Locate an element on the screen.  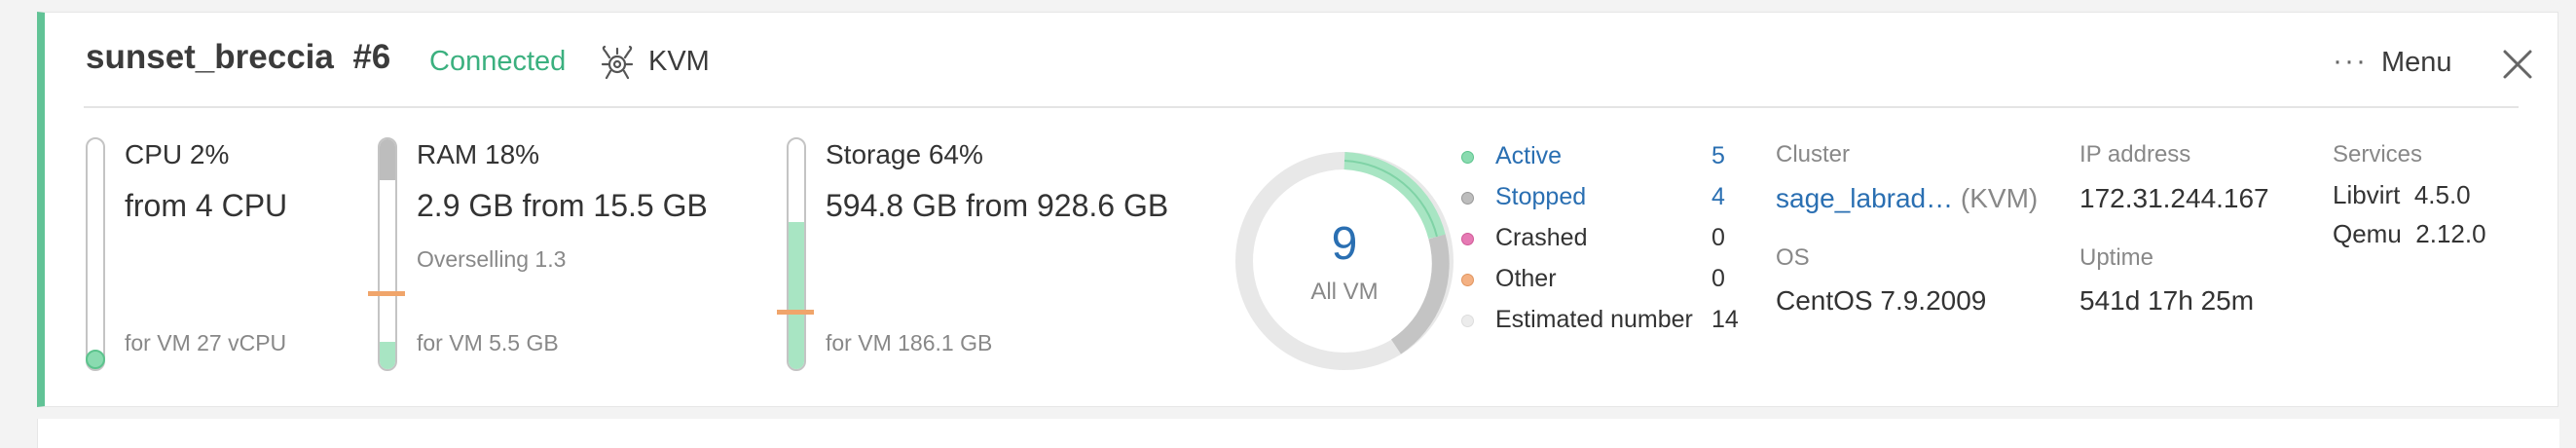
os-value: CentOS 7.9.2009 is located at coordinates (1881, 300).